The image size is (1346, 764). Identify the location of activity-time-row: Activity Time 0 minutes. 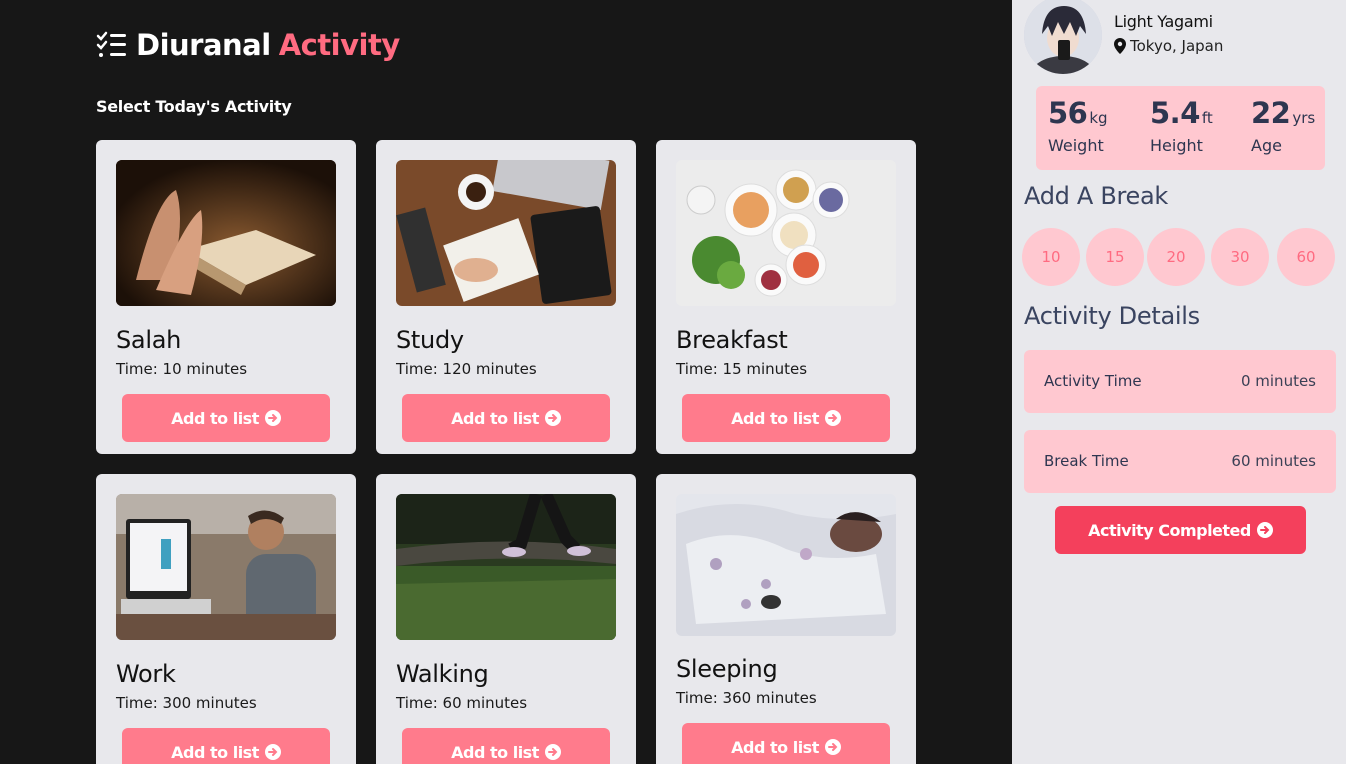
(1180, 381).